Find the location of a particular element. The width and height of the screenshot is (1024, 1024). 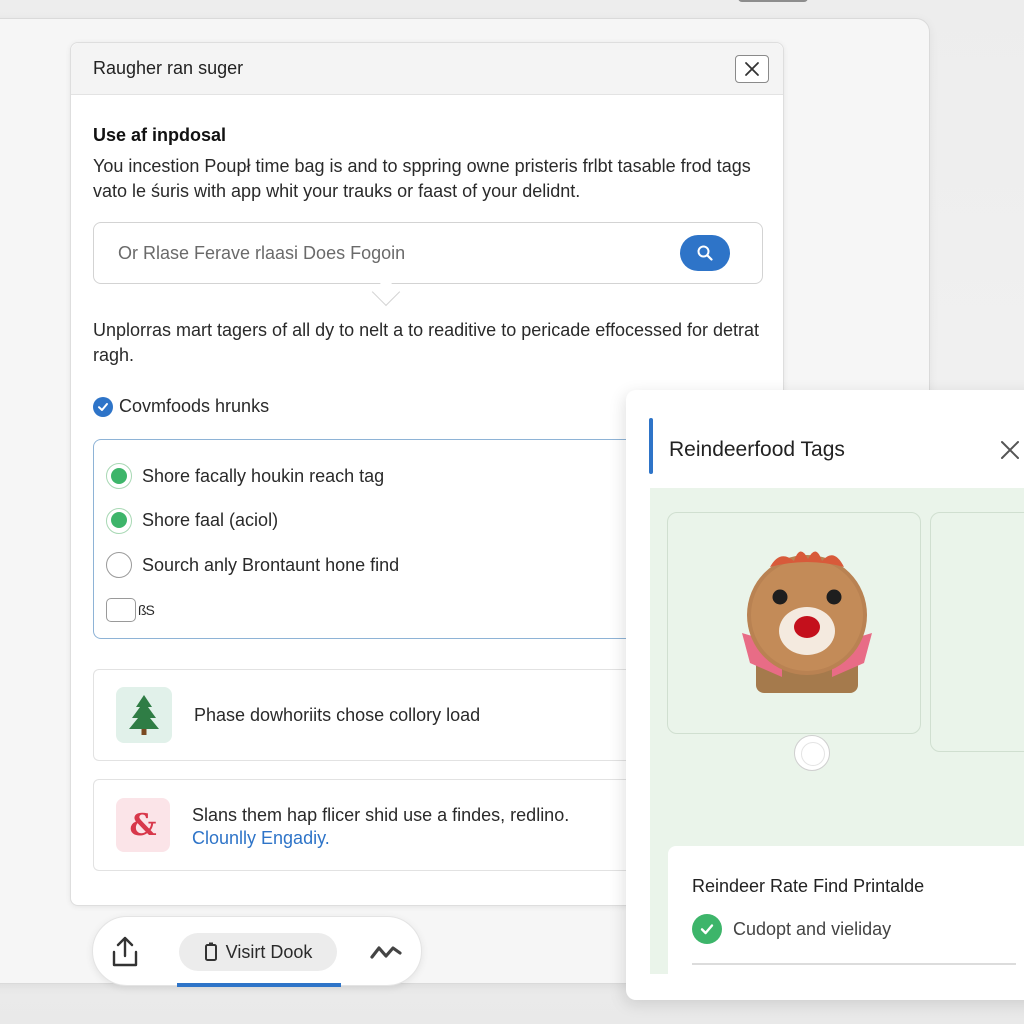

close-button is located at coordinates (752, 68).